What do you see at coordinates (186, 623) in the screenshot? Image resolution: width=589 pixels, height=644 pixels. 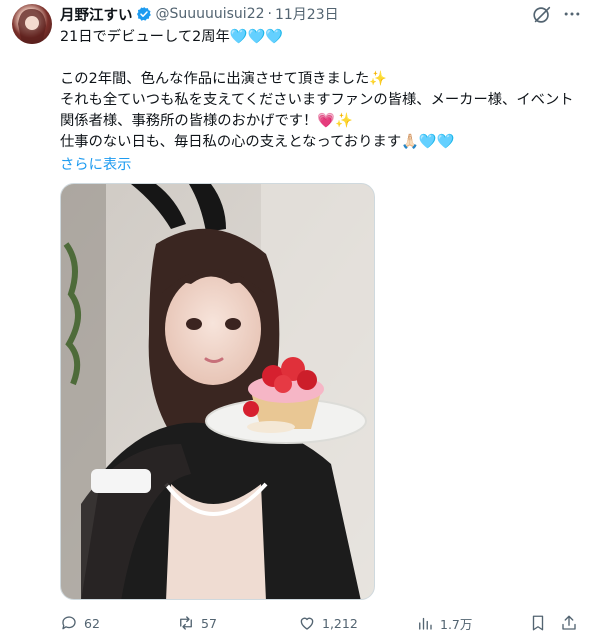 I see `repost-icon` at bounding box center [186, 623].